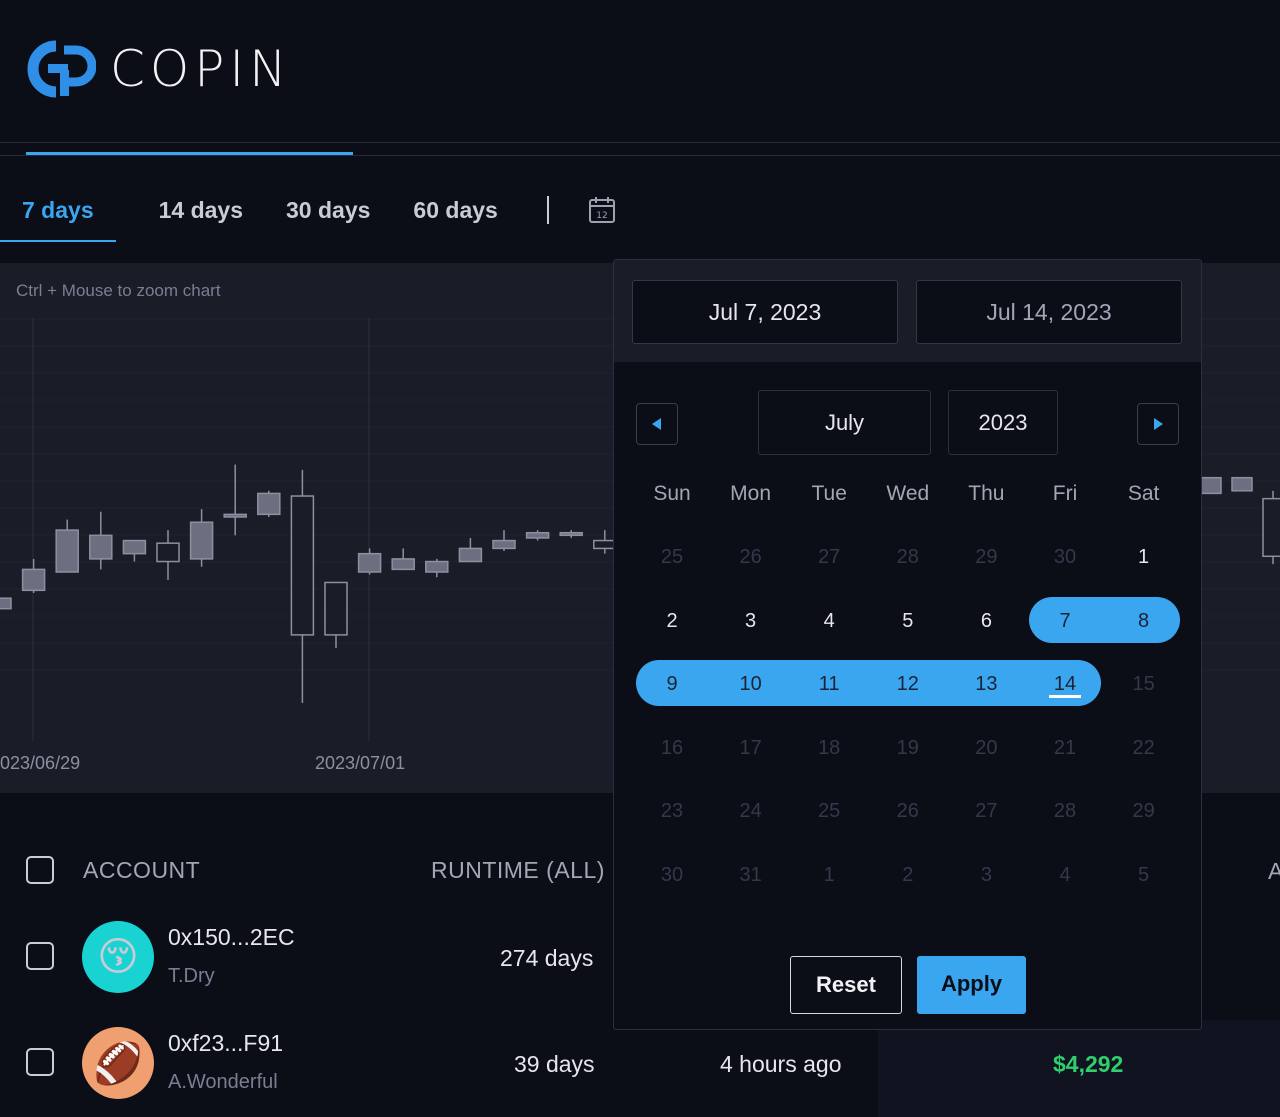  What do you see at coordinates (907, 557) in the screenshot?
I see `calendar-day: 28` at bounding box center [907, 557].